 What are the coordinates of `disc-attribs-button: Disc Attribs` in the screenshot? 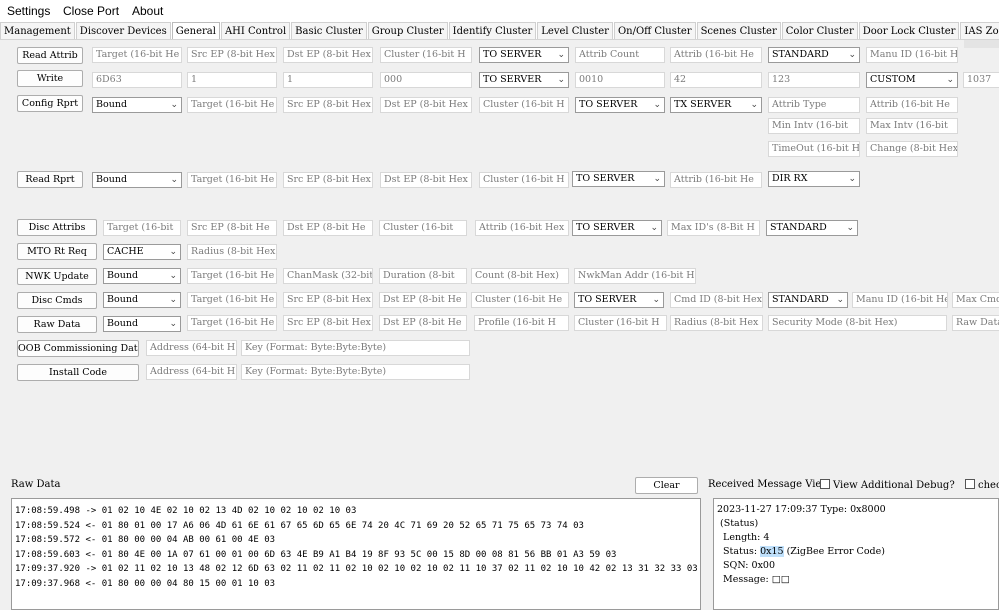 It's located at (57, 227).